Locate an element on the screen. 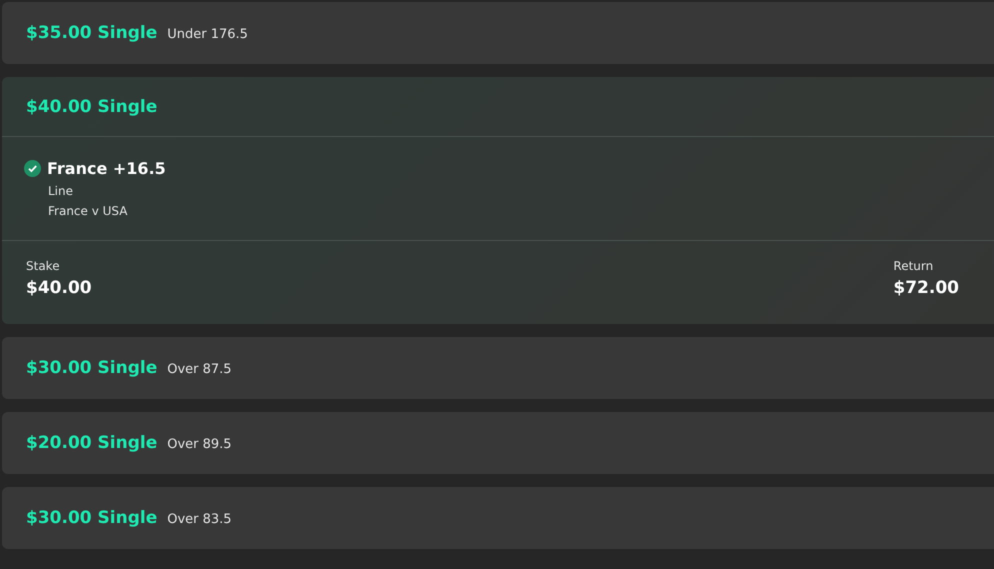 The width and height of the screenshot is (994, 569). bet-card: $30.00 Single Over 87.5 is located at coordinates (498, 368).